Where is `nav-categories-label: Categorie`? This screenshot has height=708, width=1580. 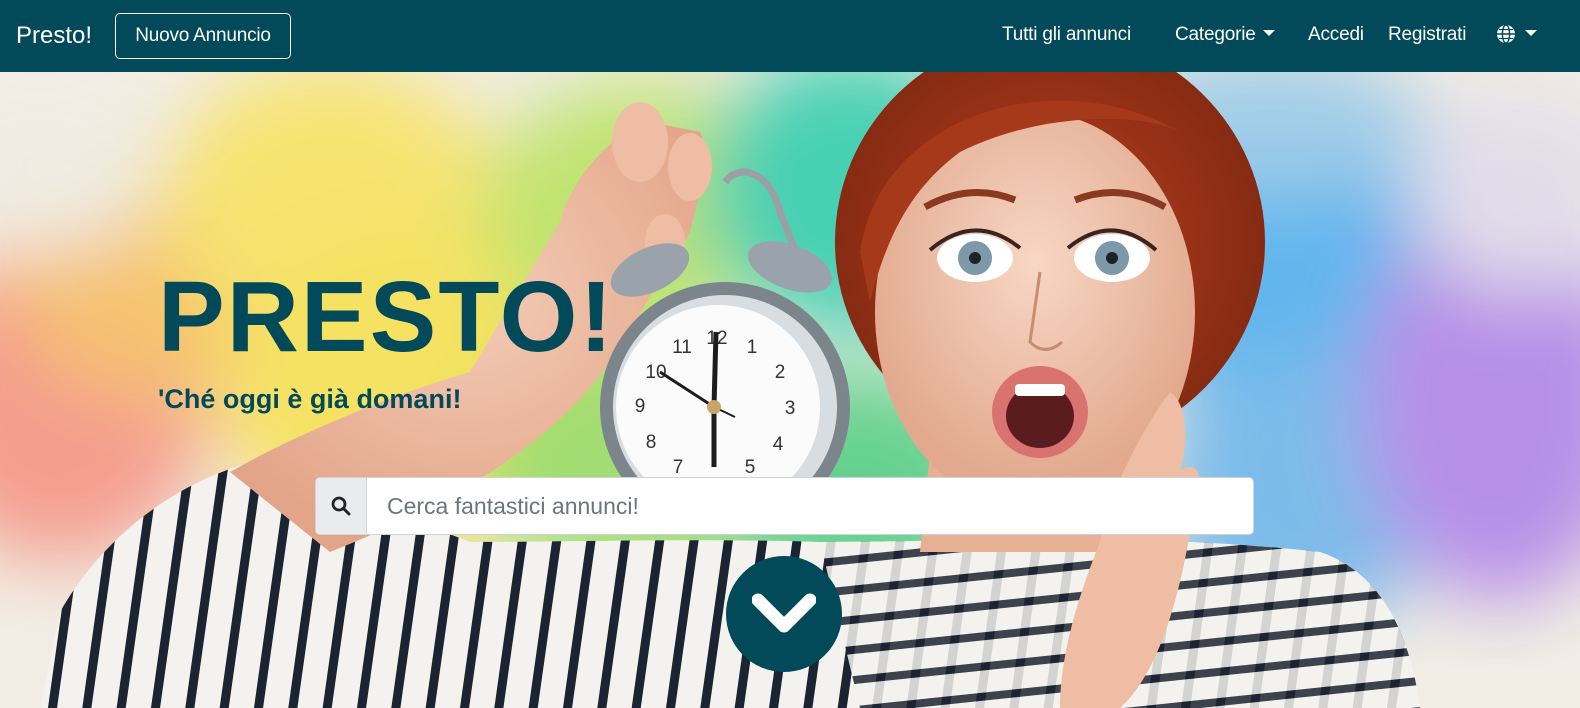
nav-categories-label: Categorie is located at coordinates (1215, 34).